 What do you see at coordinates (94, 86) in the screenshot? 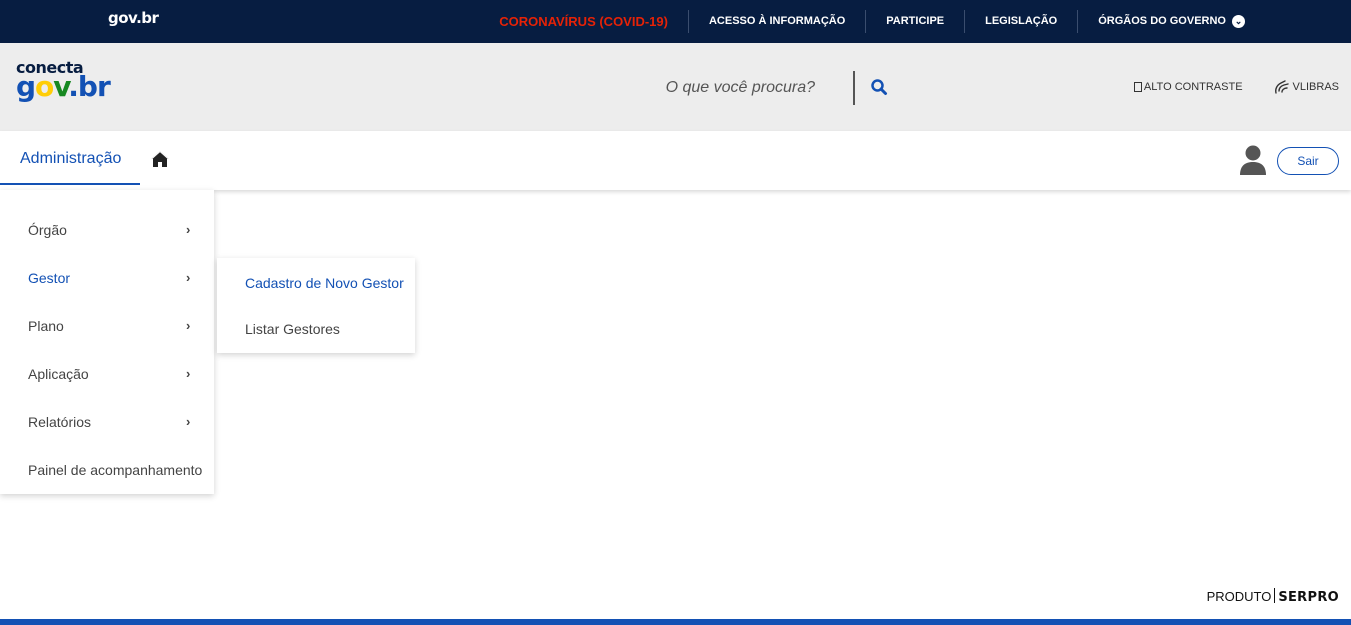
I see `brand-br: br` at bounding box center [94, 86].